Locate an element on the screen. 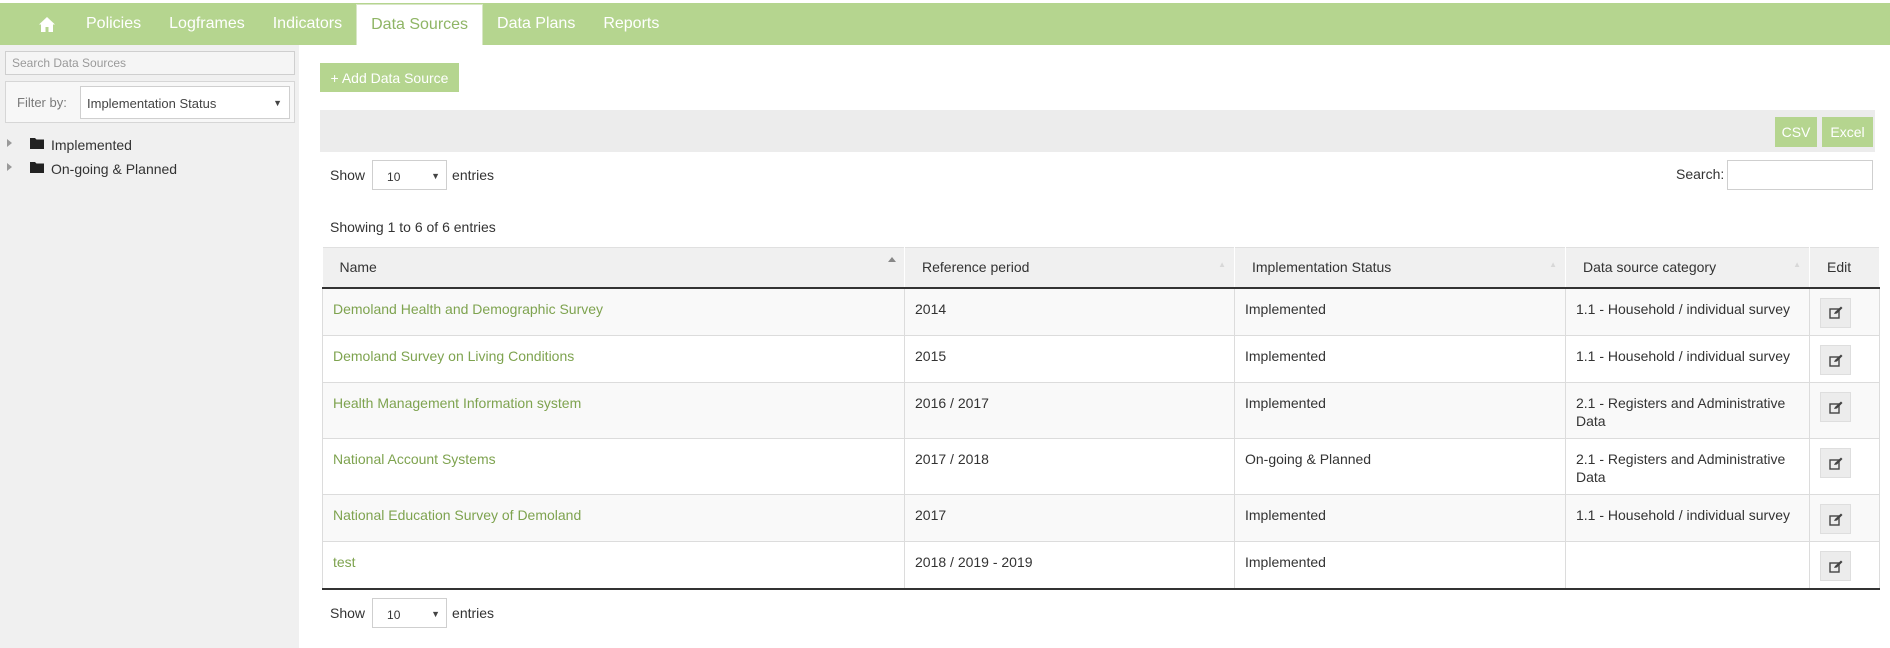 The height and width of the screenshot is (648, 1890). data-source-link: National Account Systems is located at coordinates (414, 459).